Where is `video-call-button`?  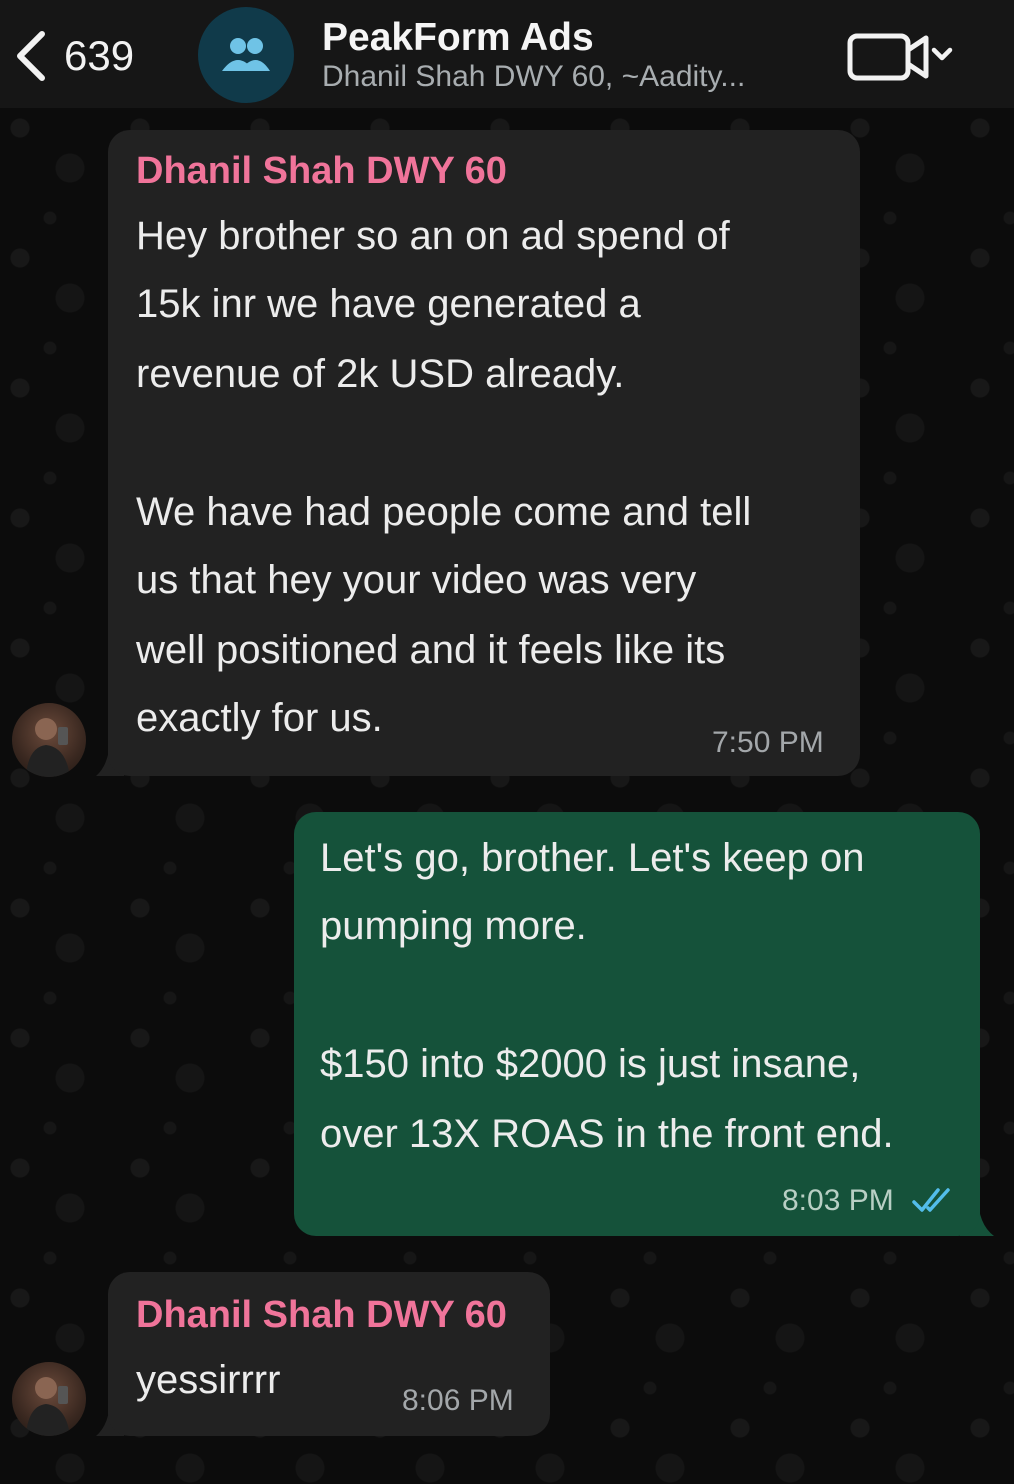 video-call-button is located at coordinates (901, 57).